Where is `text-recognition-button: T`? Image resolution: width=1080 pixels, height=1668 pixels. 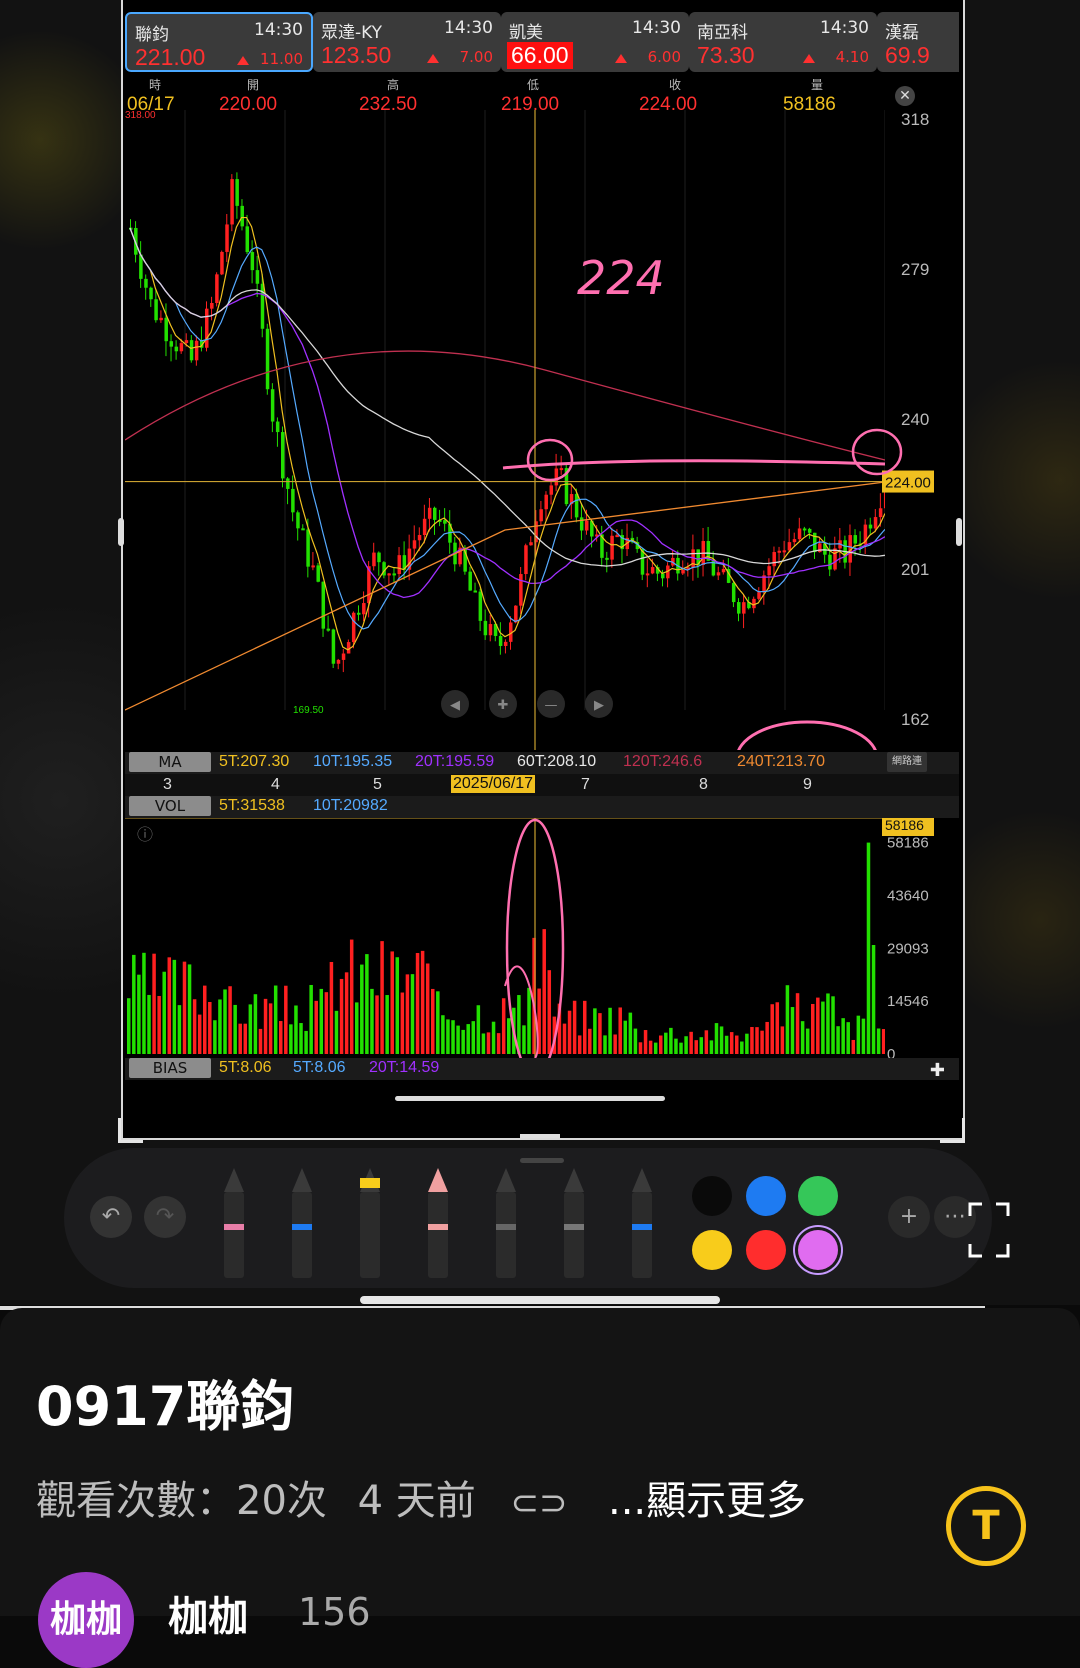 text-recognition-button: T is located at coordinates (986, 1526).